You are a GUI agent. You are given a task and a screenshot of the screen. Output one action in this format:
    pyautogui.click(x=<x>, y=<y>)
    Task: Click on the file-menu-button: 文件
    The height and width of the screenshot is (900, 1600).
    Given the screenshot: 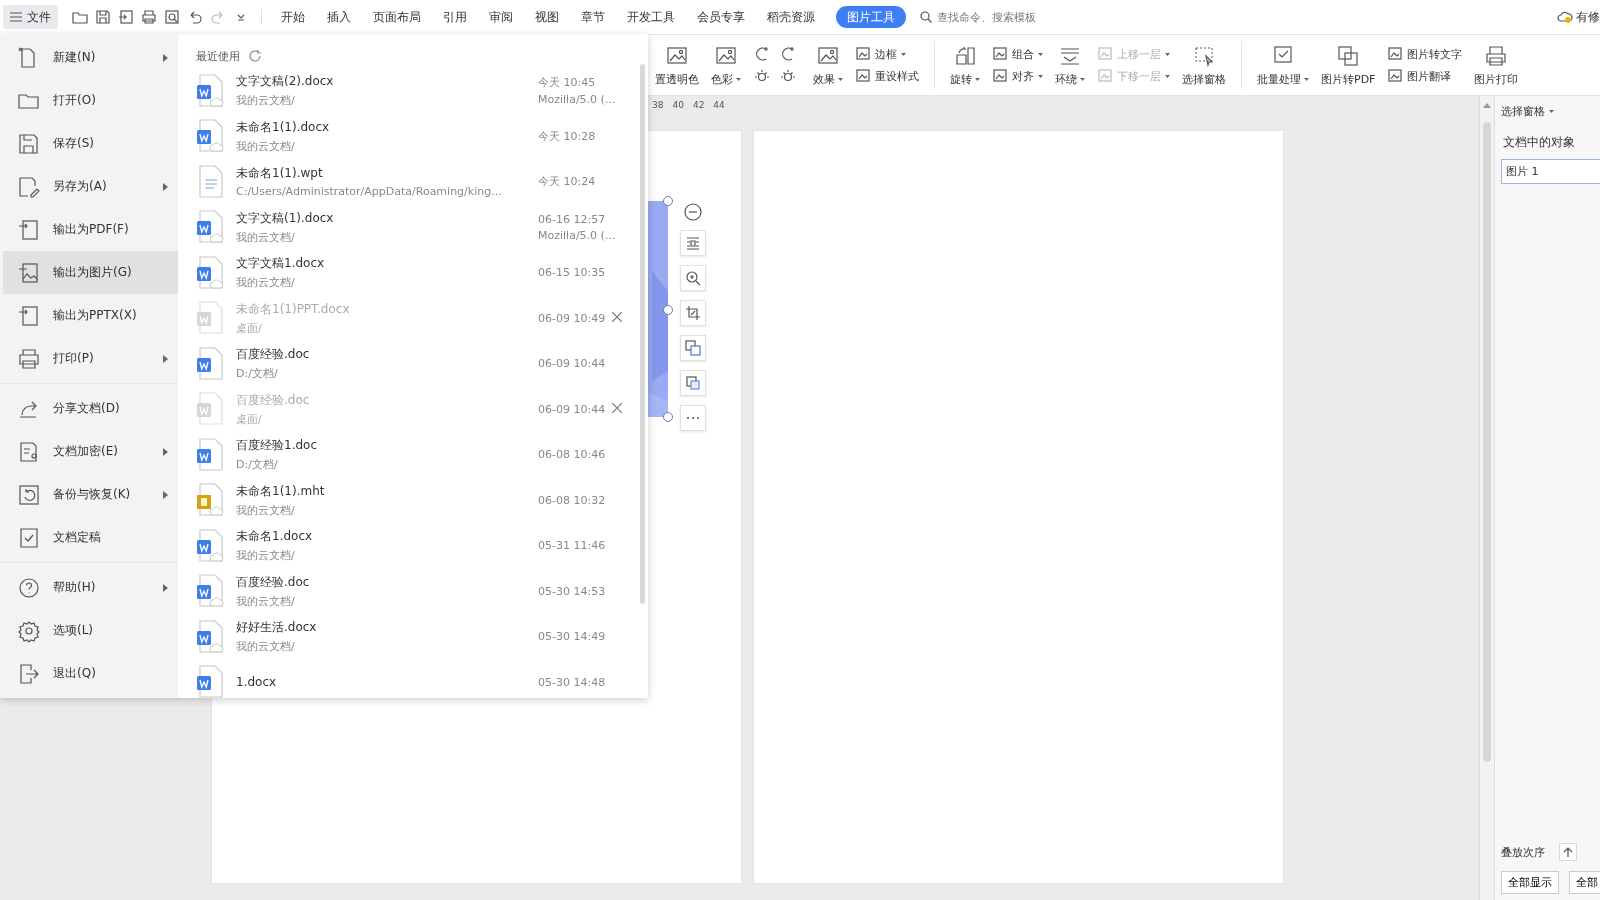 What is the action you would take?
    pyautogui.click(x=30, y=17)
    